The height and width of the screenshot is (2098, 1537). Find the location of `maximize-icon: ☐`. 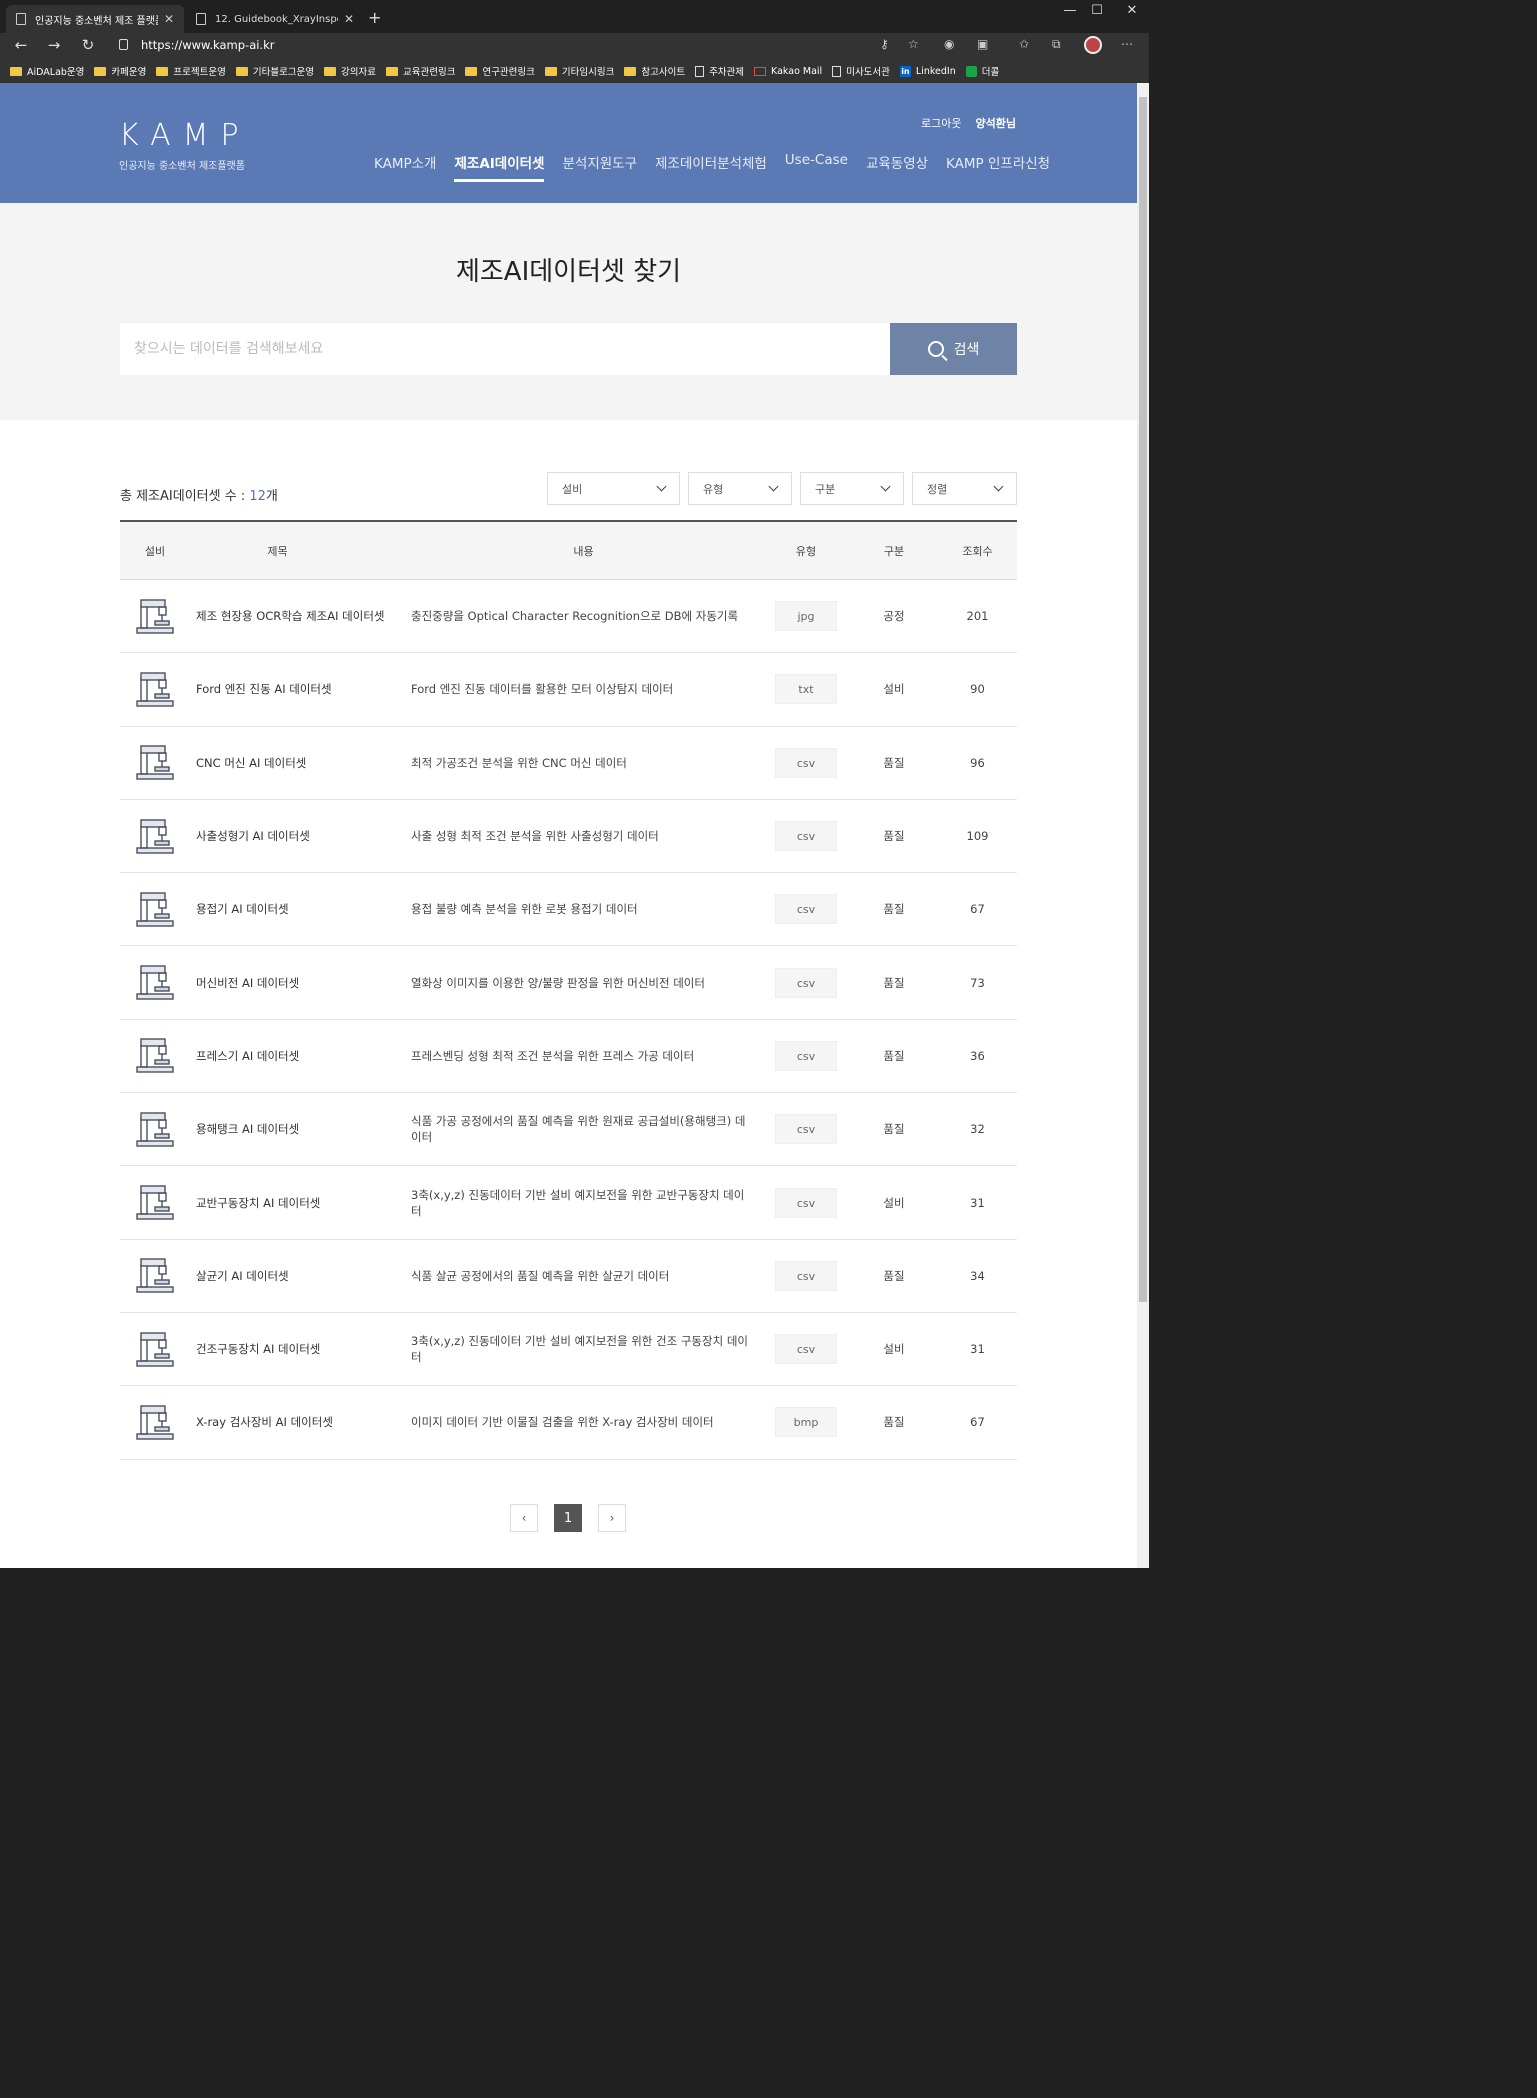

maximize-icon: ☐ is located at coordinates (1097, 10).